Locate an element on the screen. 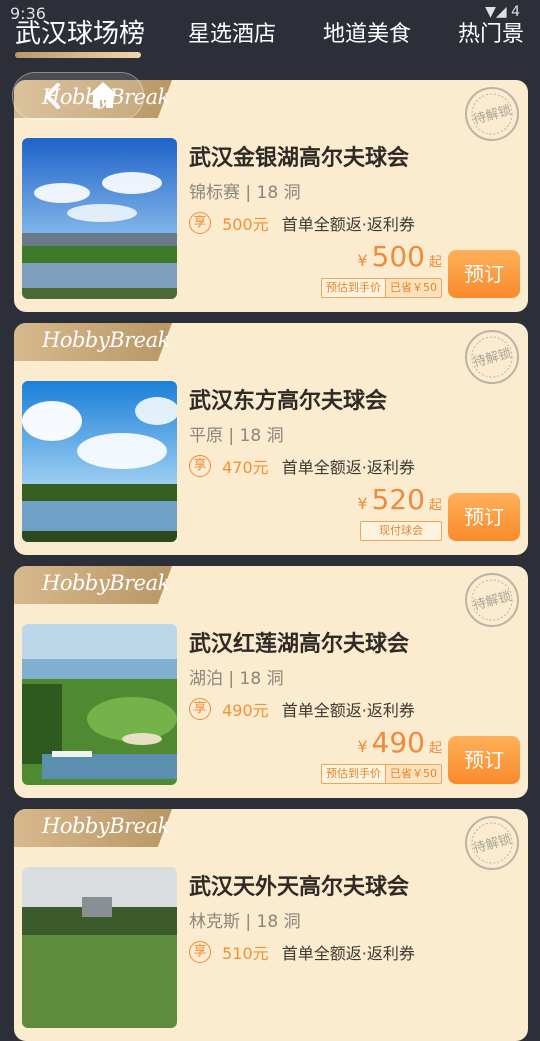  active-tab-indicator is located at coordinates (78, 55).